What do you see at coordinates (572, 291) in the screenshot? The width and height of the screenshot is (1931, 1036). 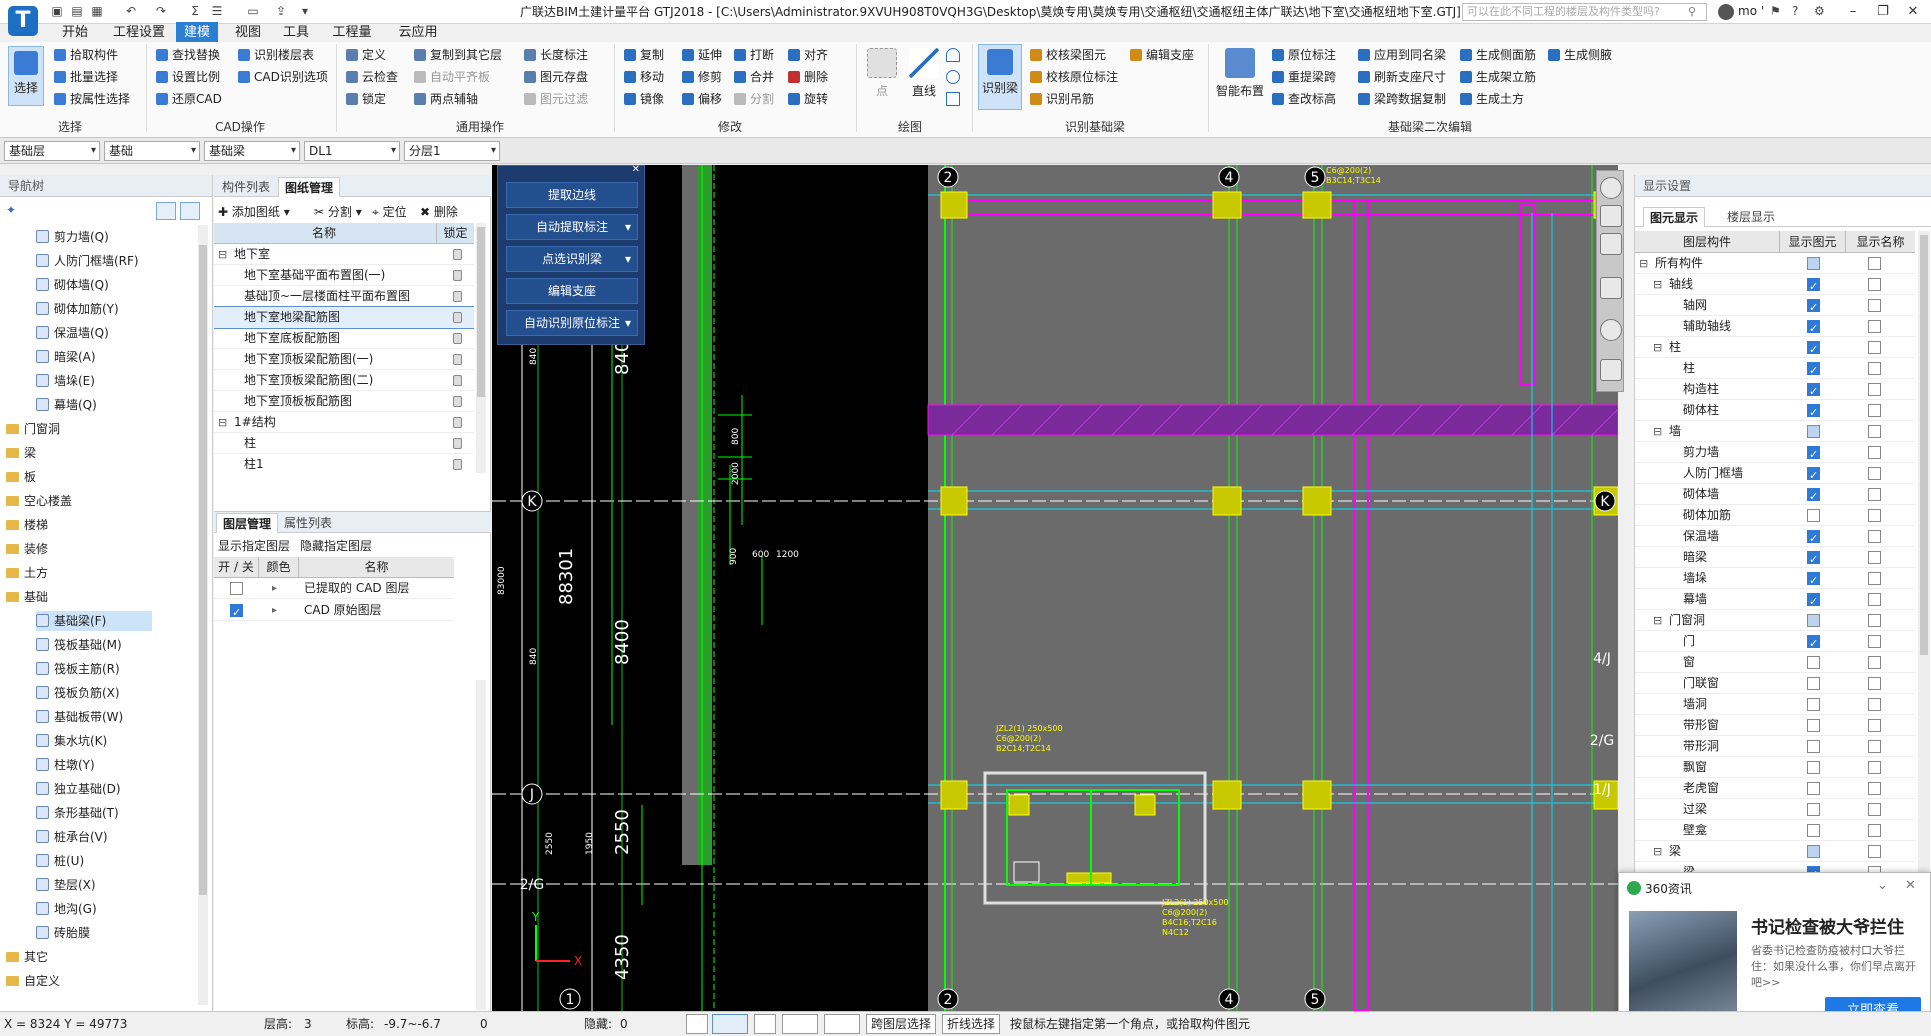 I see `edit-support-cad-button: 编辑支座` at bounding box center [572, 291].